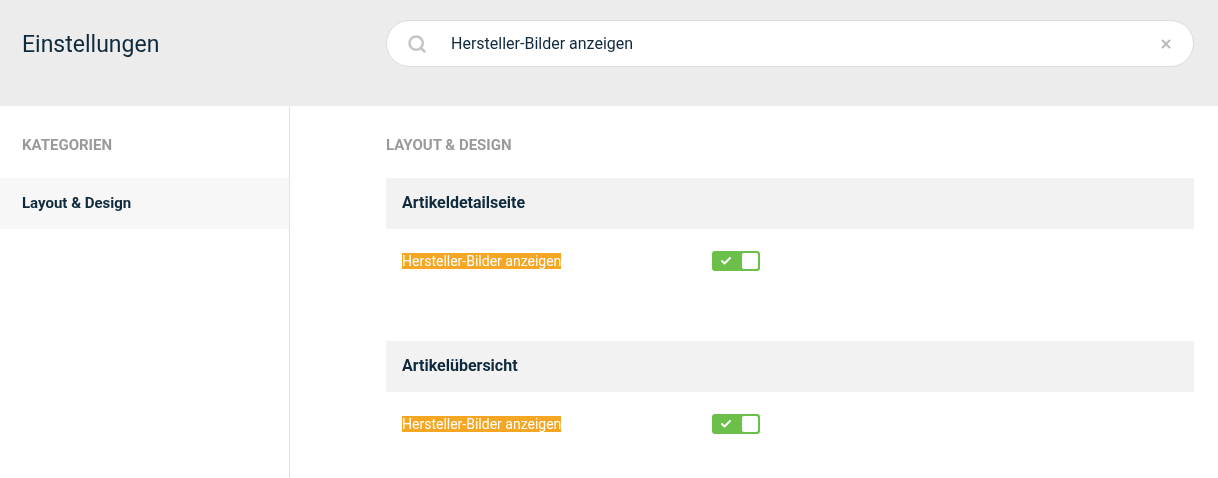  Describe the element at coordinates (449, 145) in the screenshot. I see `section-heading: LAYOUT & DESIGN` at that location.